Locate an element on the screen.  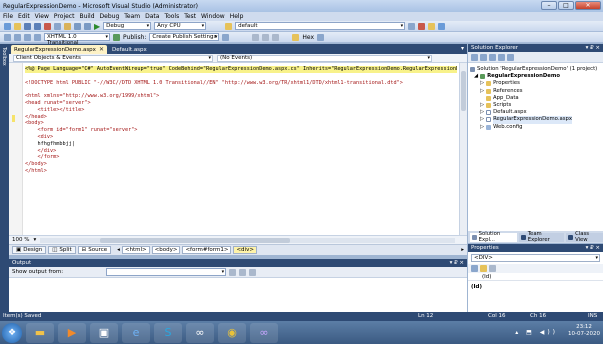
cut-icon is located at coordinates (47, 26).